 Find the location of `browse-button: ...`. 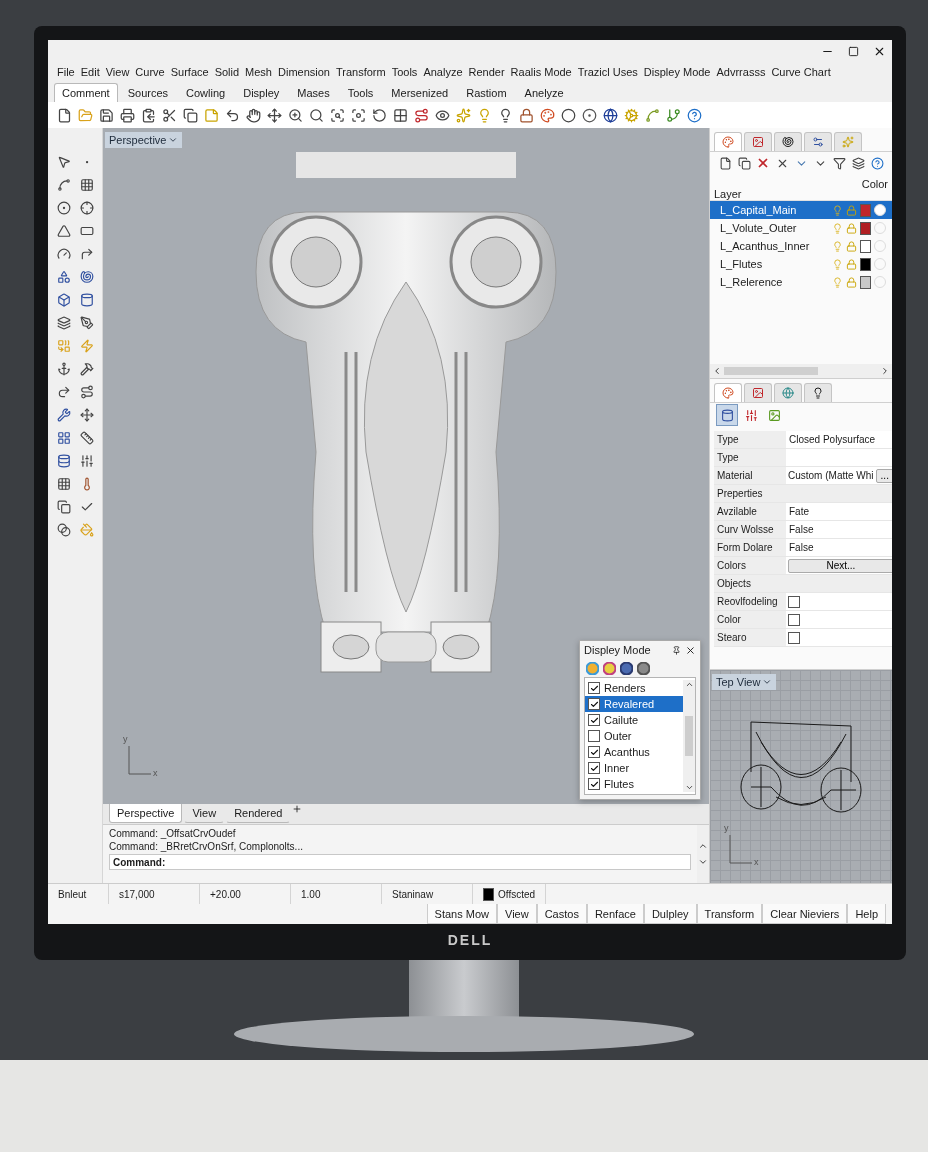

browse-button: ... is located at coordinates (883, 475).